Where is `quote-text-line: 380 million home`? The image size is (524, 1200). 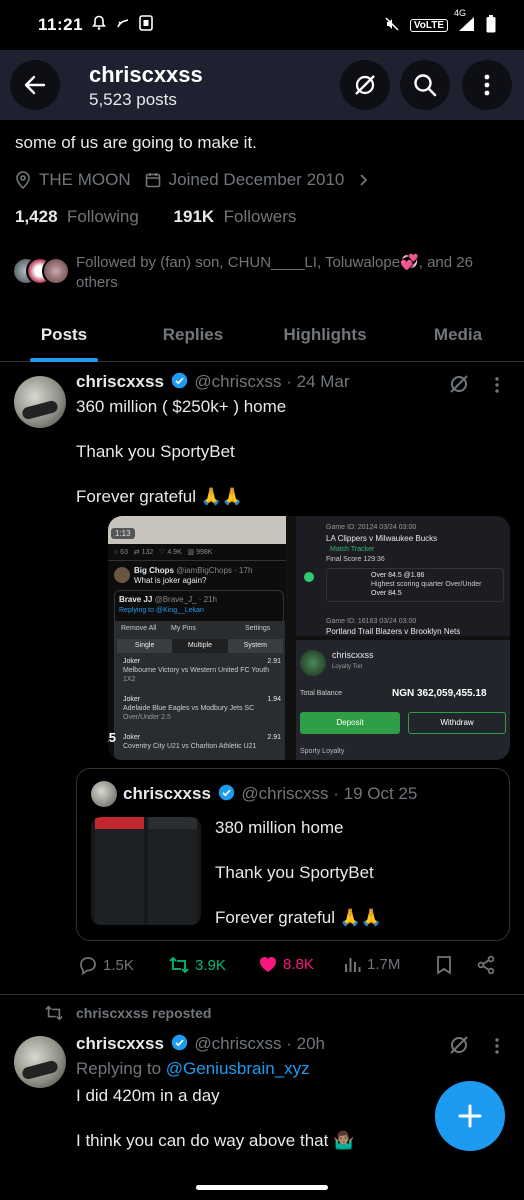 quote-text-line: 380 million home is located at coordinates (279, 827).